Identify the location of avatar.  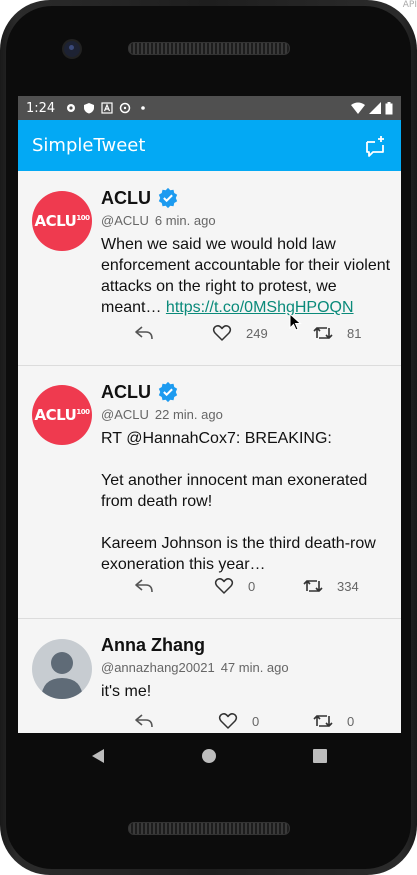
(62, 669).